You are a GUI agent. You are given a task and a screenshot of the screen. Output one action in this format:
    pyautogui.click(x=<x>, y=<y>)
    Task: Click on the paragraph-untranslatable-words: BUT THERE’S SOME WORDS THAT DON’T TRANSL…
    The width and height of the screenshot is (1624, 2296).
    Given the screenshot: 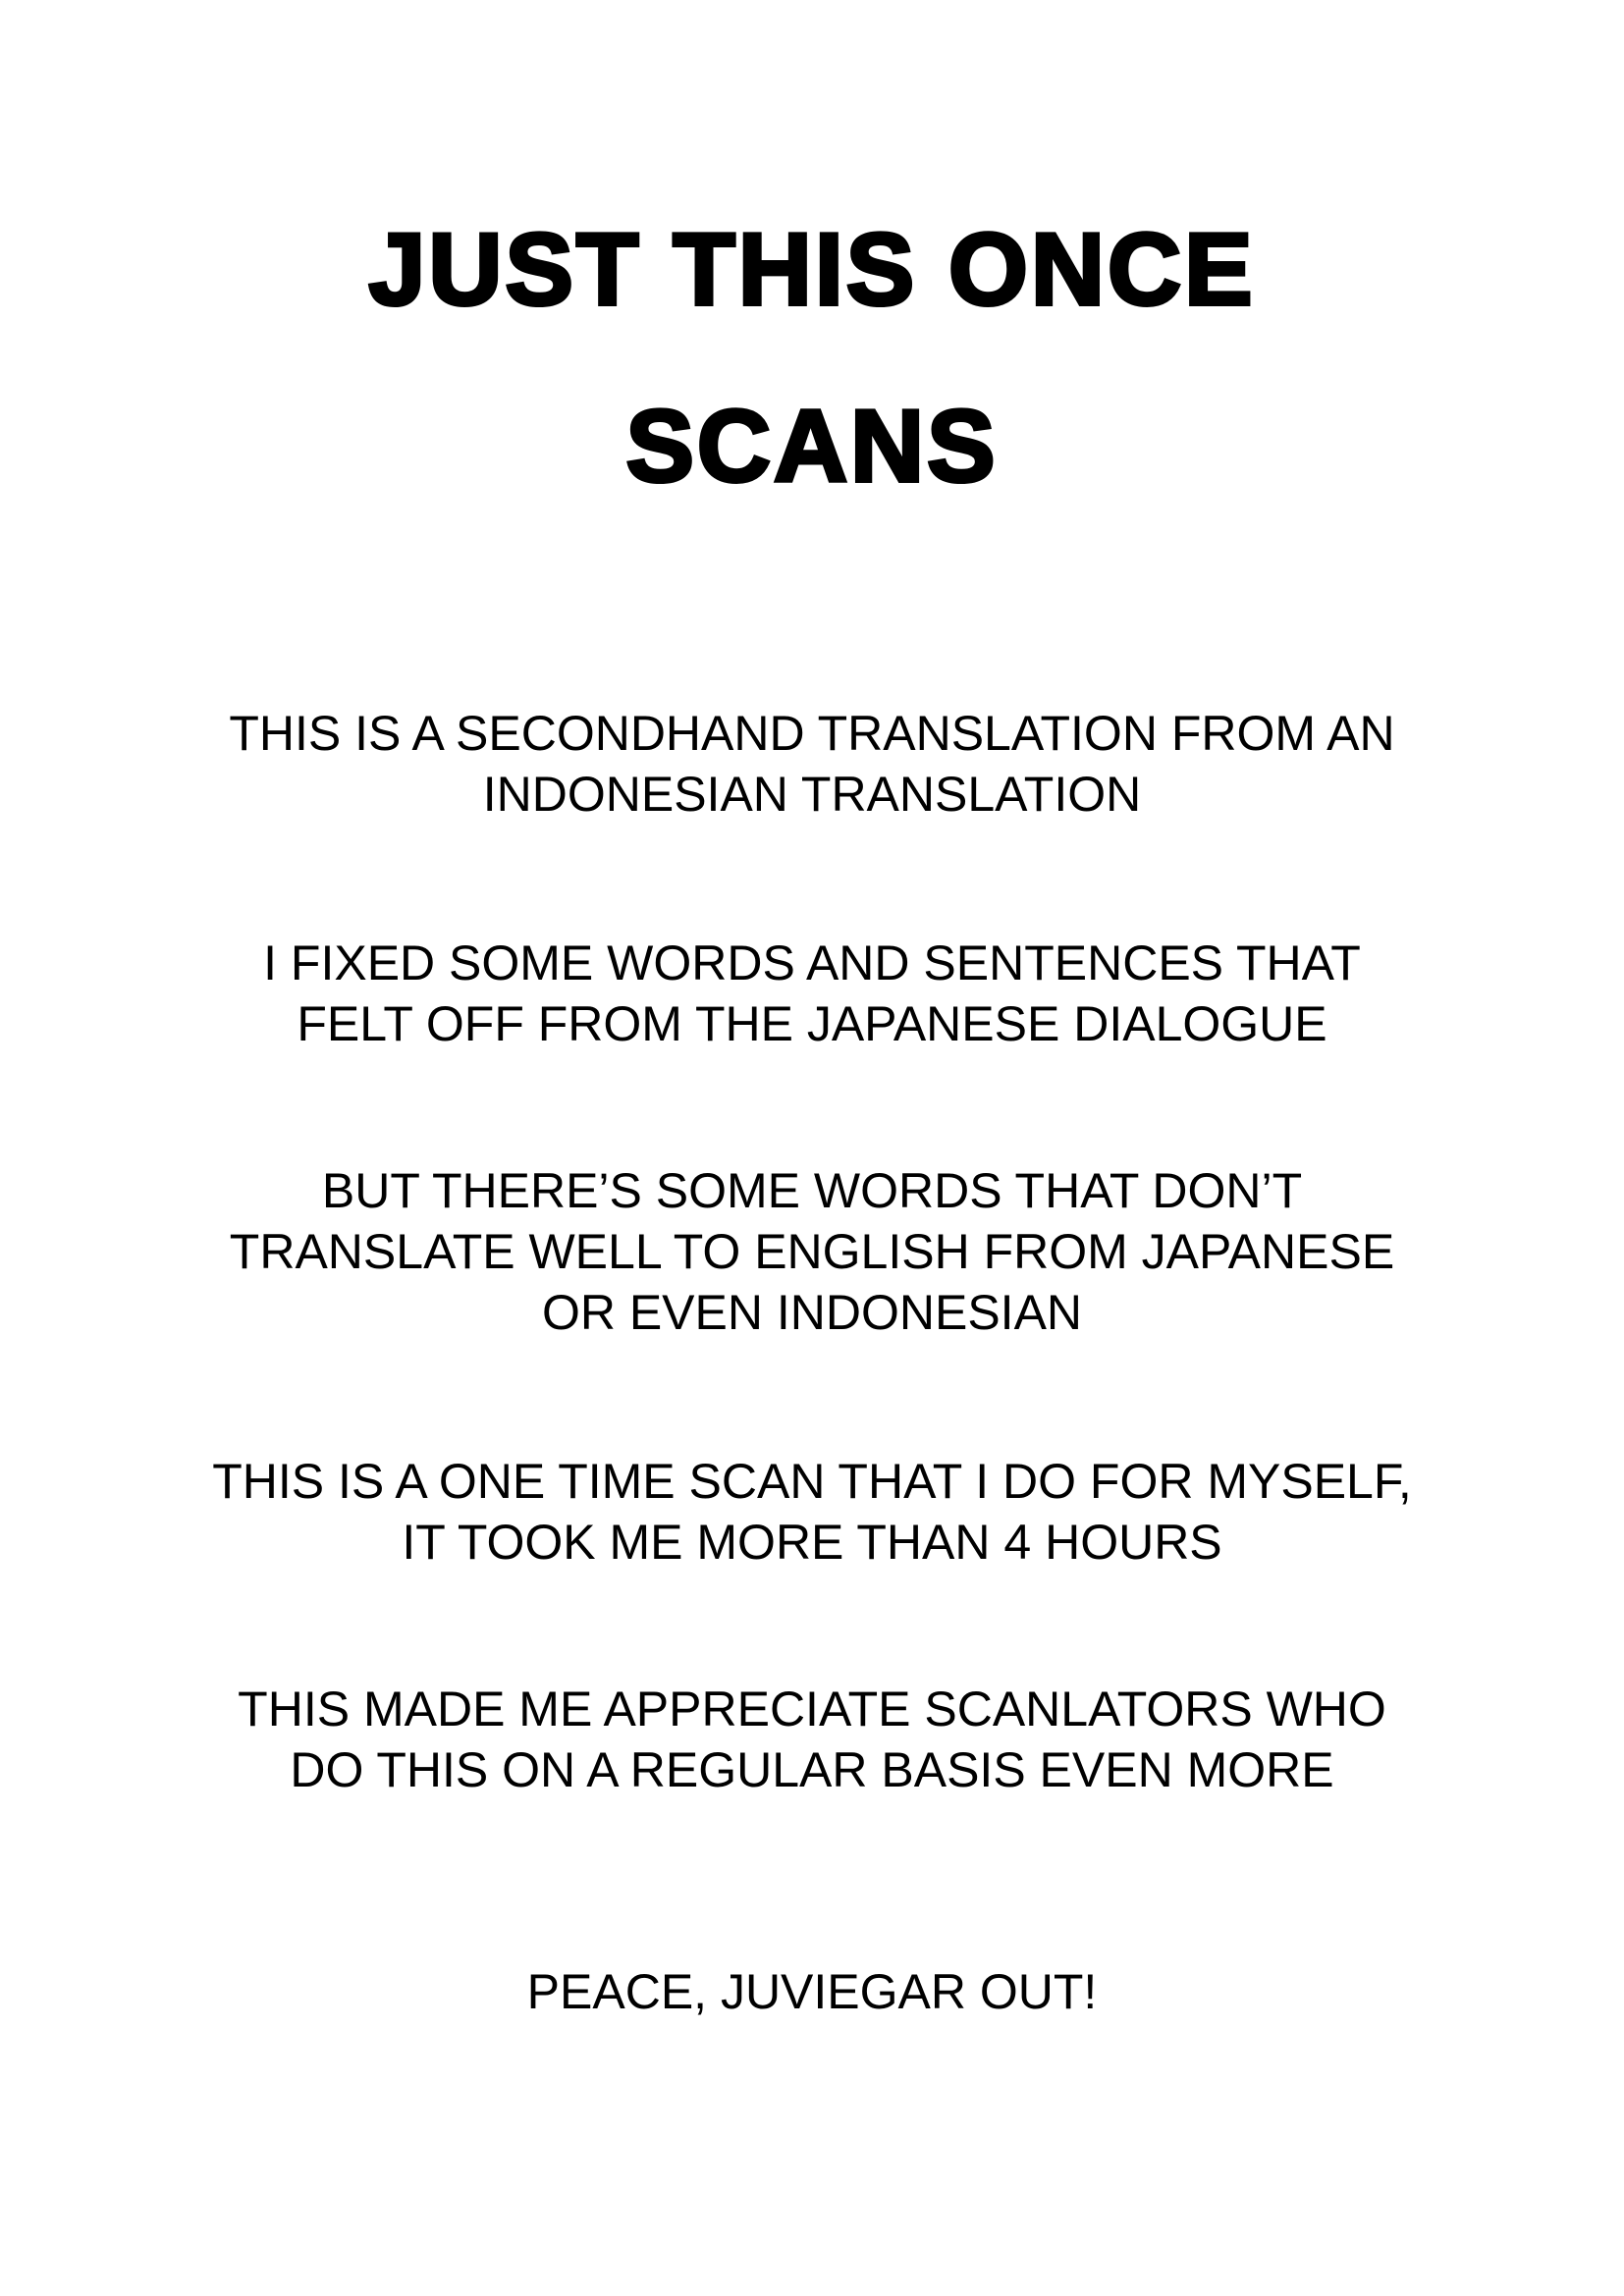 What is the action you would take?
    pyautogui.click(x=812, y=1251)
    